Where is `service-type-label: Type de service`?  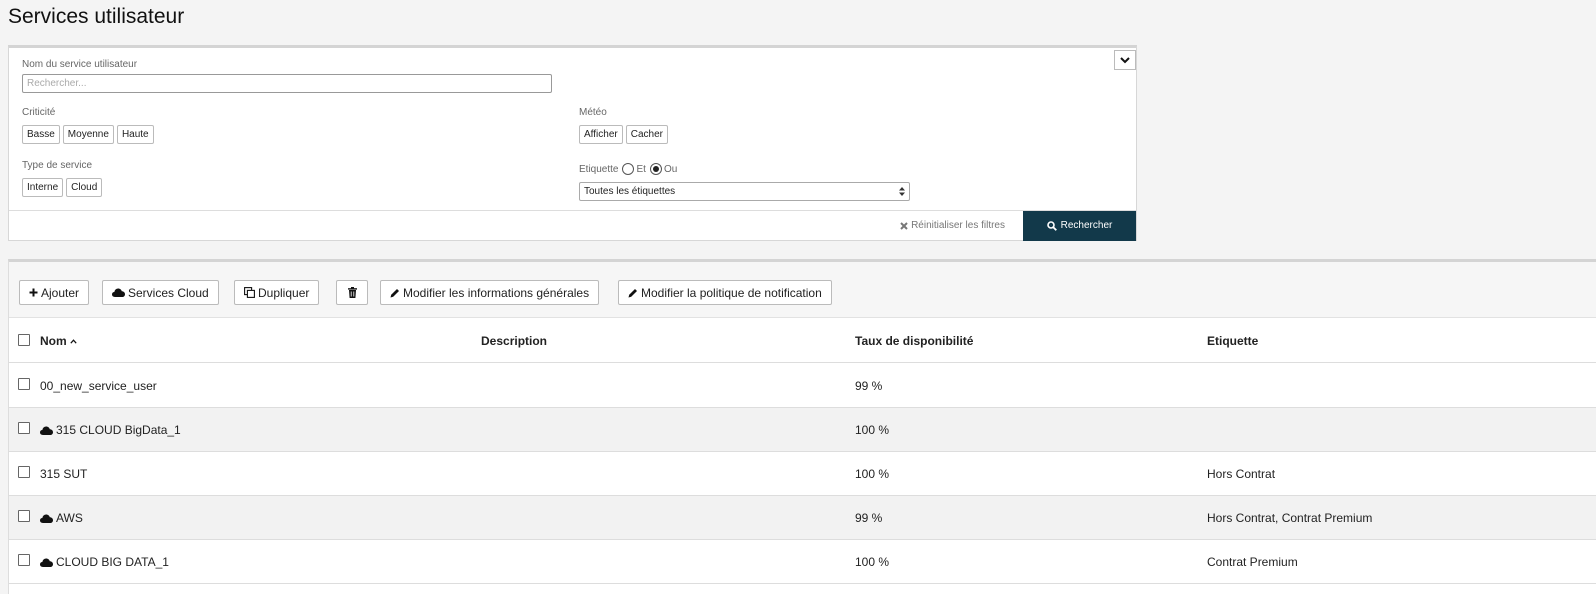 service-type-label: Type de service is located at coordinates (57, 165).